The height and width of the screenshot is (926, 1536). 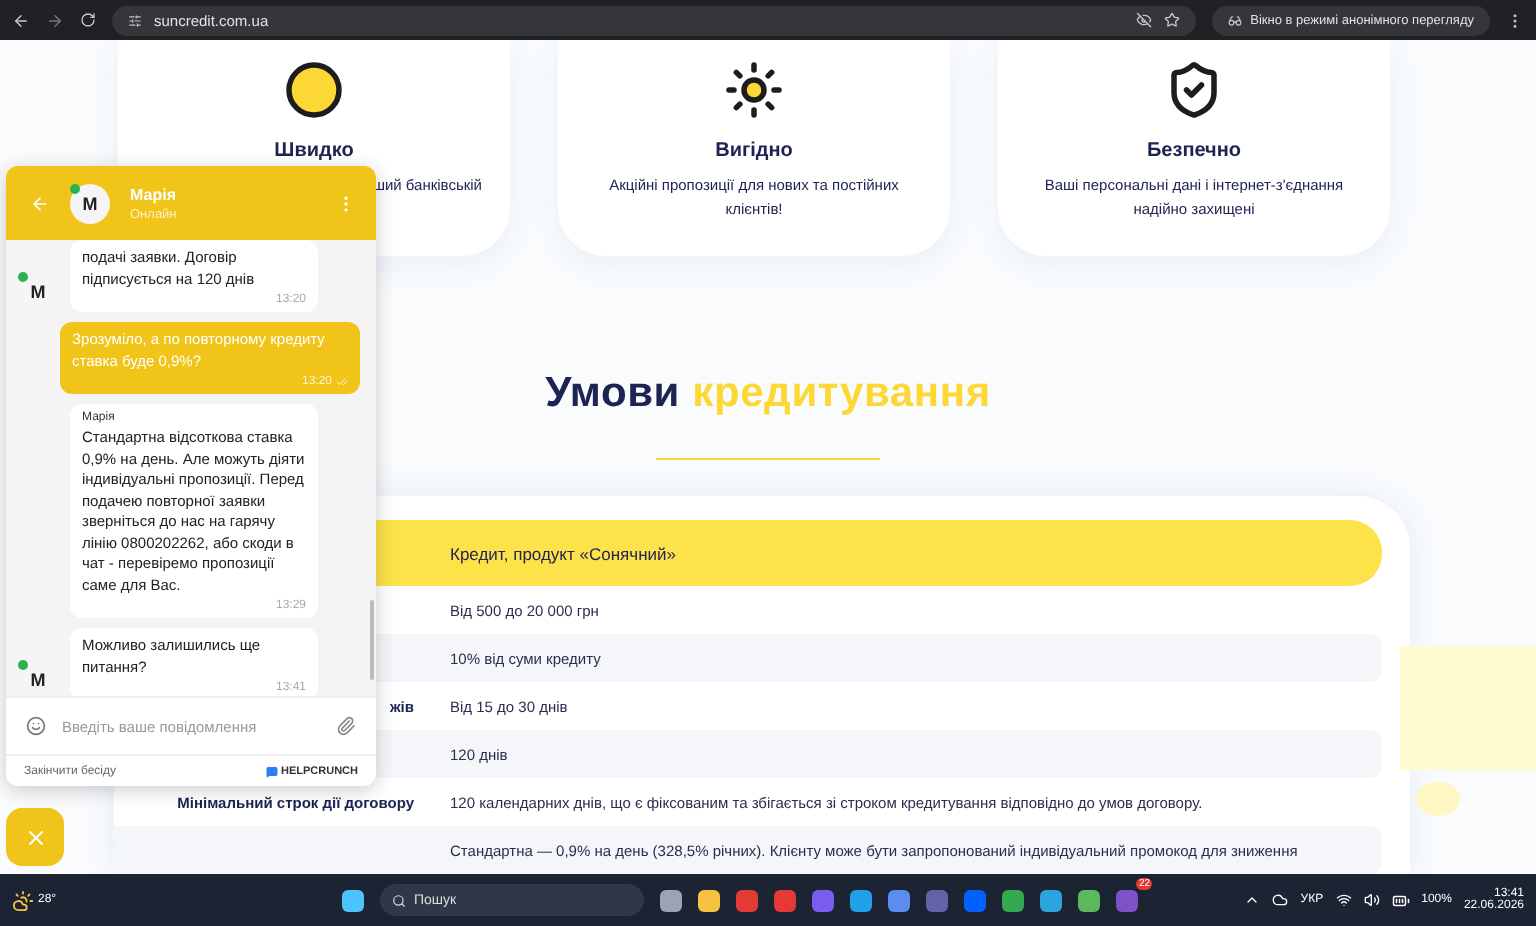 I want to click on wifi-icon, so click(x=1343, y=900).